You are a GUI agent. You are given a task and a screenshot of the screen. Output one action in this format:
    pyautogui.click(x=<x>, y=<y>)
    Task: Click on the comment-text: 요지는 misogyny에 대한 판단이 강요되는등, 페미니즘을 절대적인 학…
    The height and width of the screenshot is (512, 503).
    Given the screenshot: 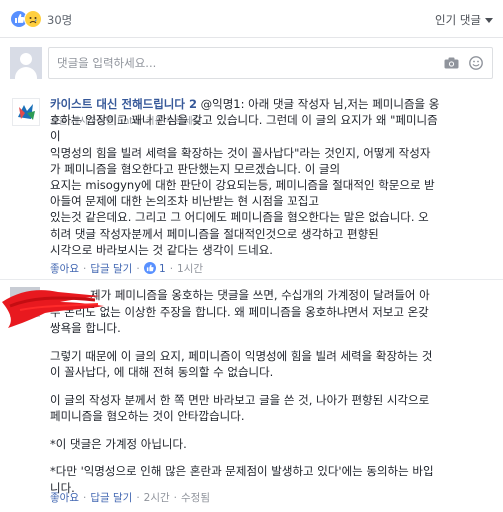 What is the action you would take?
    pyautogui.click(x=242, y=185)
    